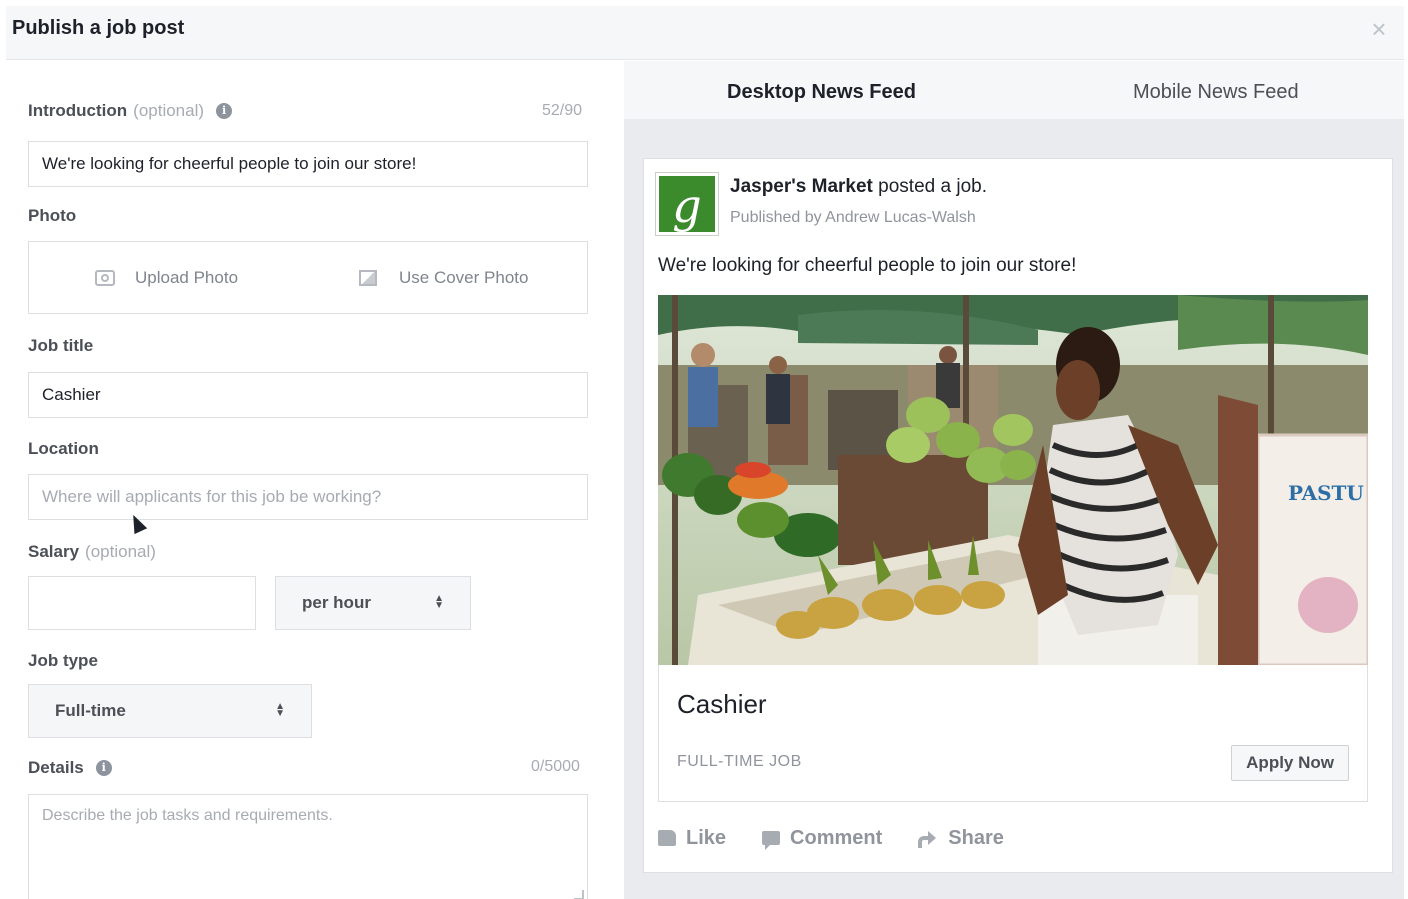 The height and width of the screenshot is (899, 1408). What do you see at coordinates (927, 839) in the screenshot?
I see `share-icon` at bounding box center [927, 839].